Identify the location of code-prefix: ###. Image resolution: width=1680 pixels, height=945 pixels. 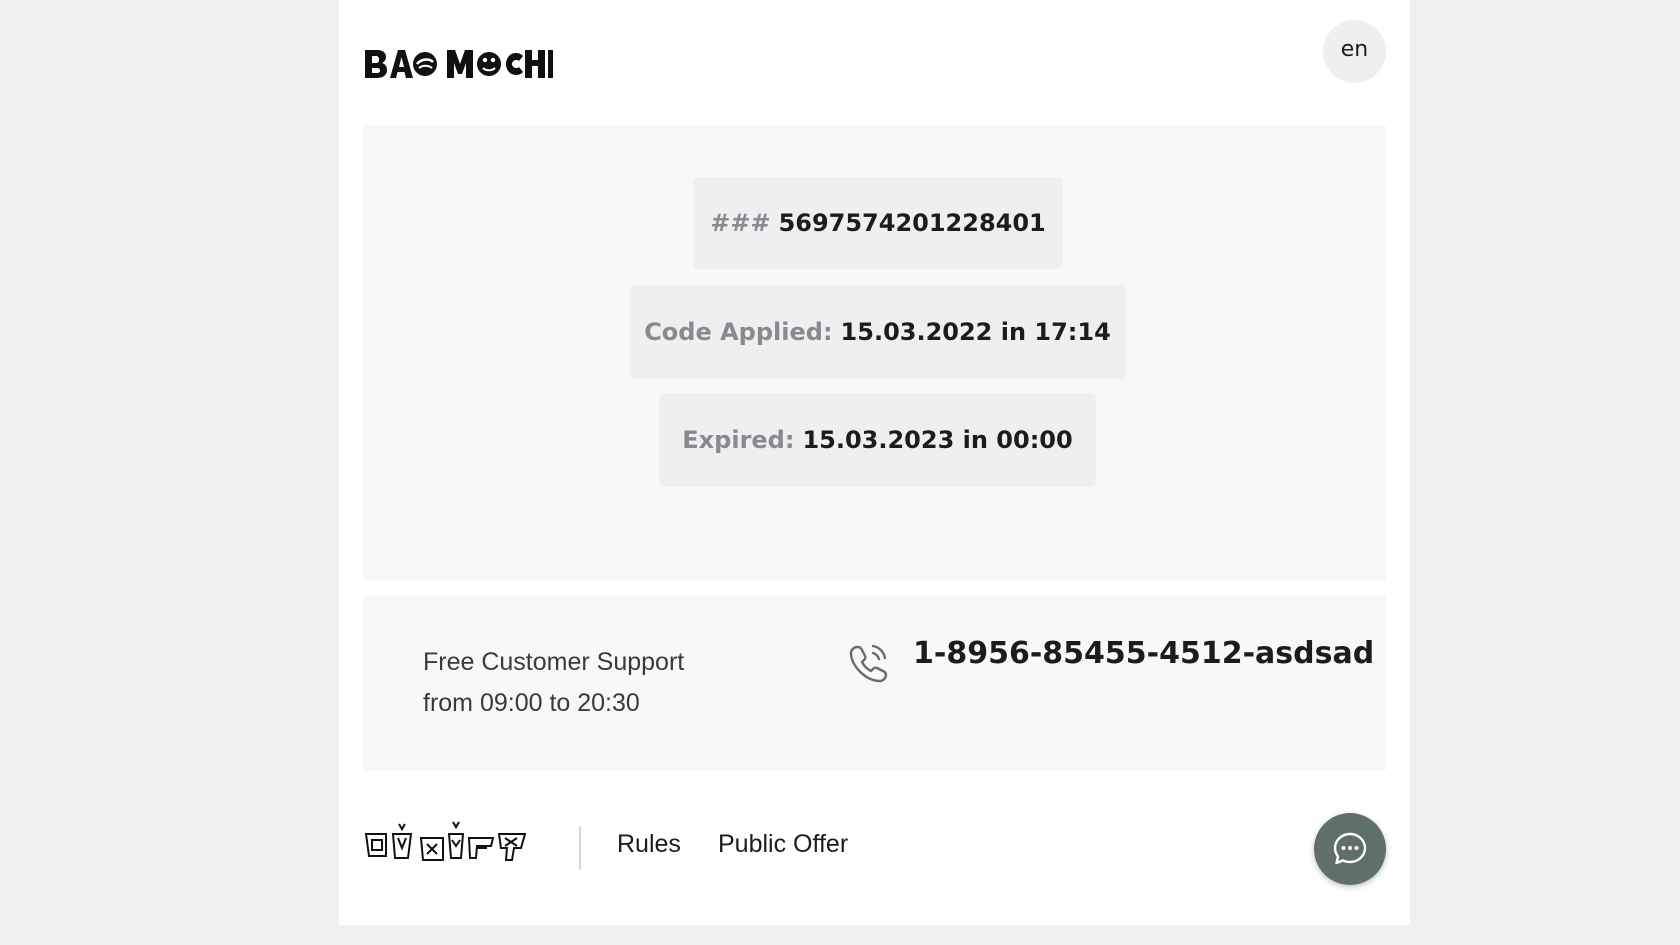
(740, 223).